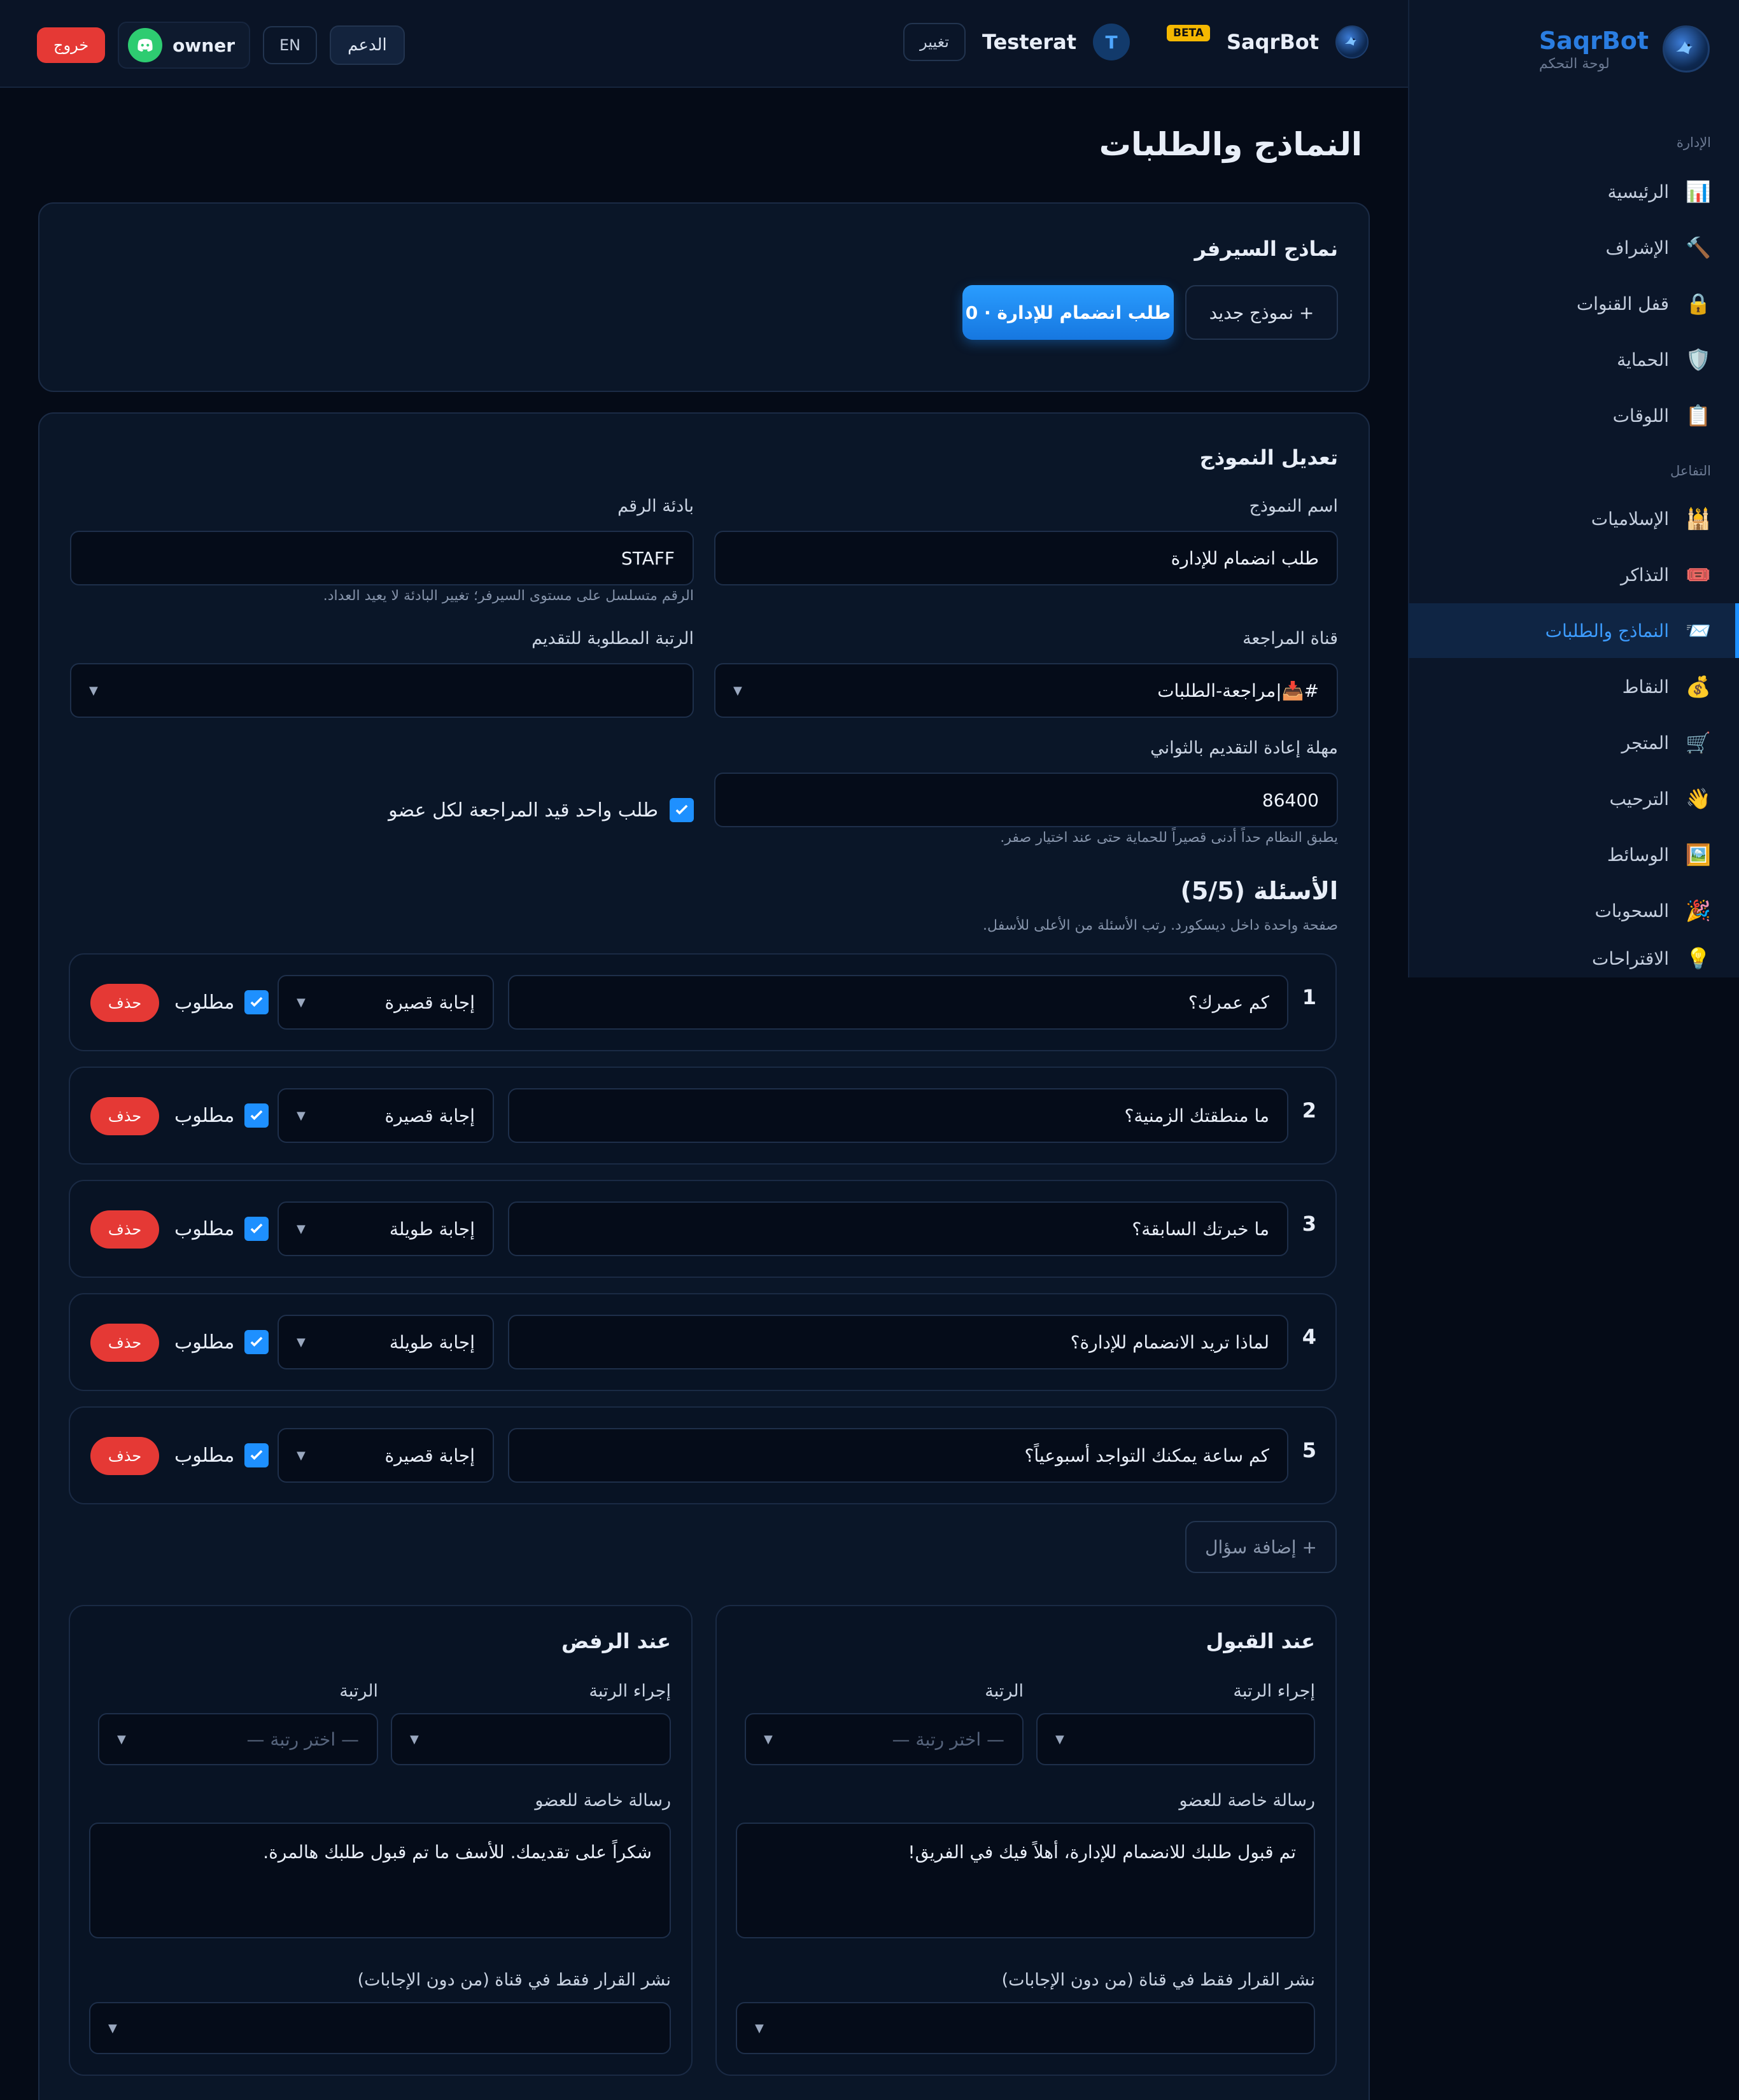 The width and height of the screenshot is (1739, 2100). What do you see at coordinates (1624, 49) in the screenshot?
I see `brand: SaqrBot لوحة التحكم` at bounding box center [1624, 49].